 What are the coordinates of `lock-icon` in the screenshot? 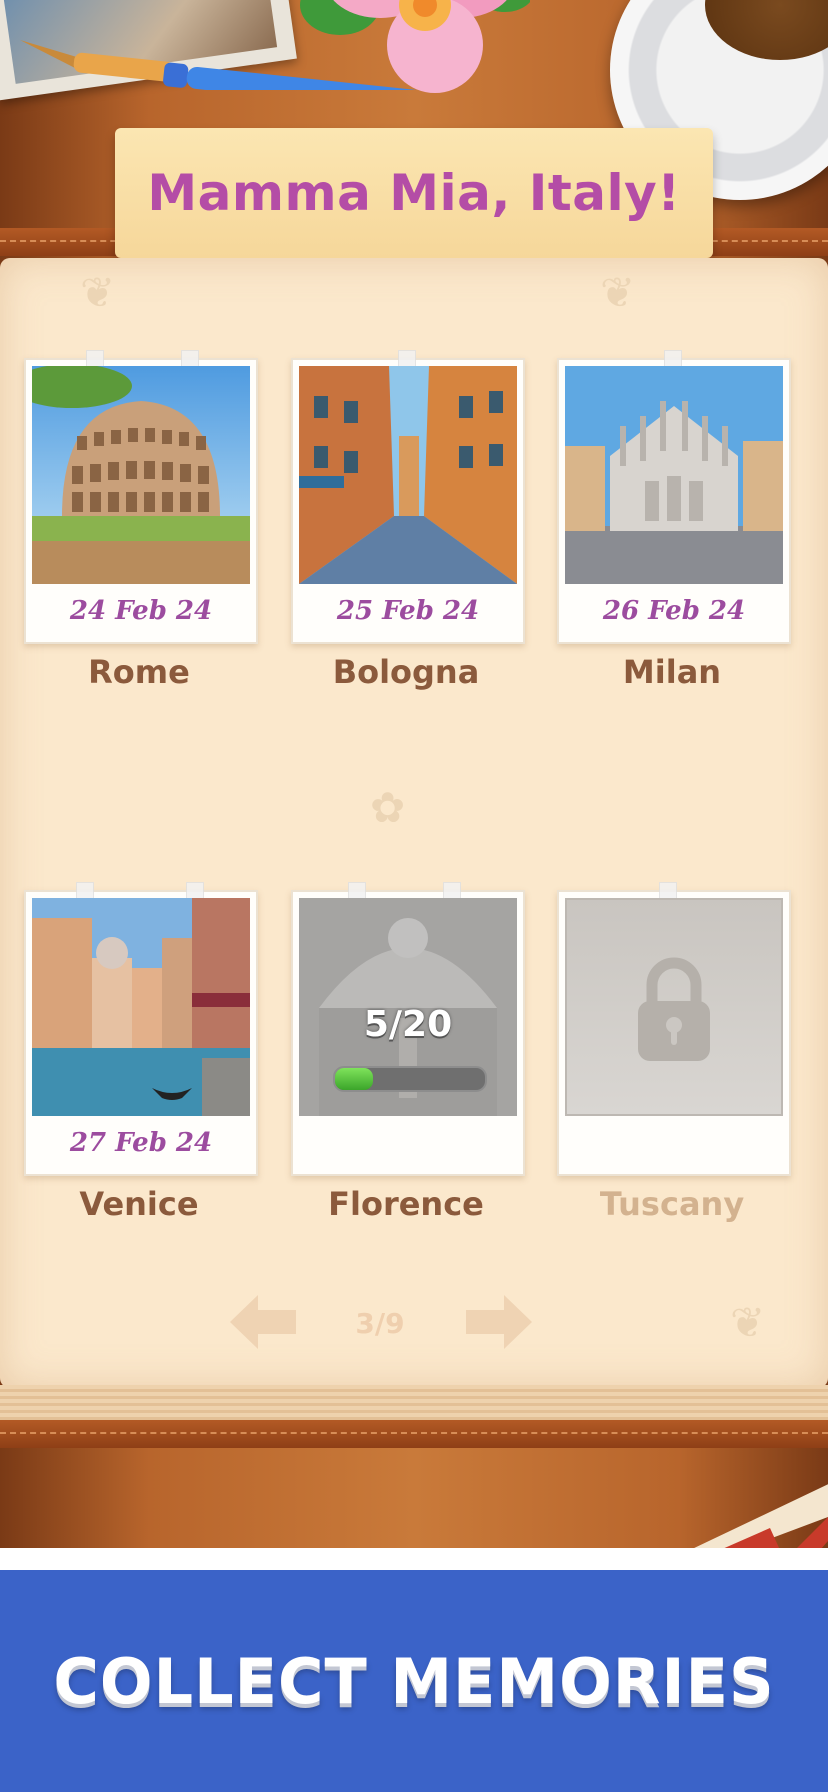 It's located at (674, 1009).